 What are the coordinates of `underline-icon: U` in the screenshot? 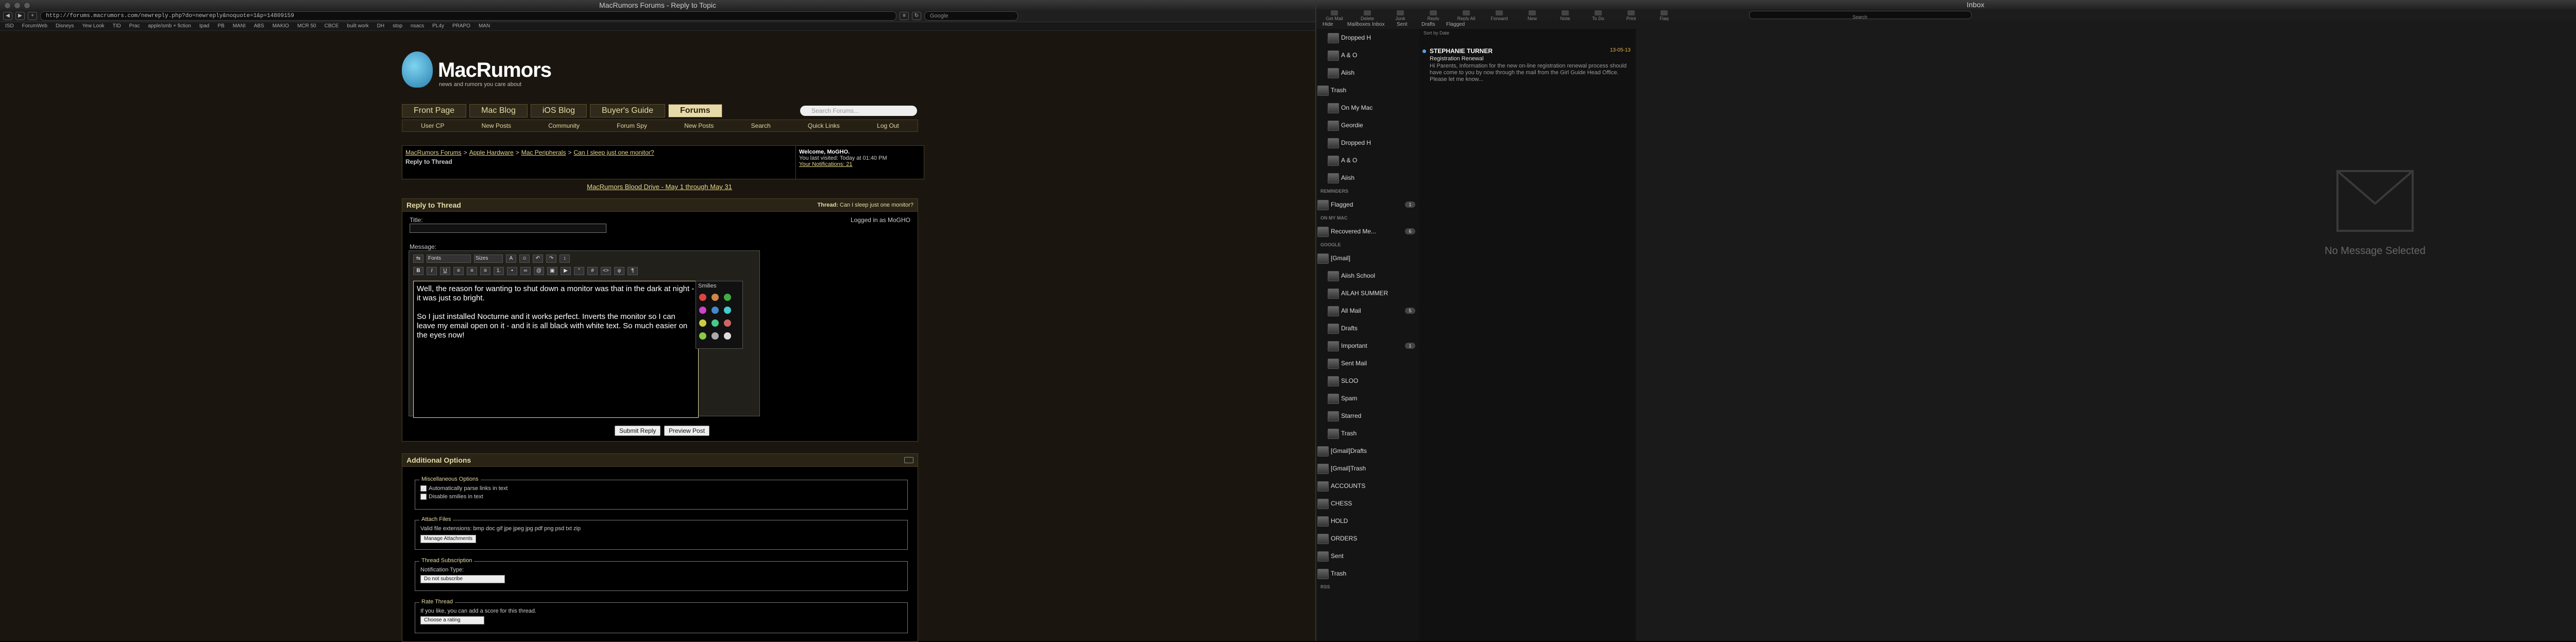 It's located at (445, 271).